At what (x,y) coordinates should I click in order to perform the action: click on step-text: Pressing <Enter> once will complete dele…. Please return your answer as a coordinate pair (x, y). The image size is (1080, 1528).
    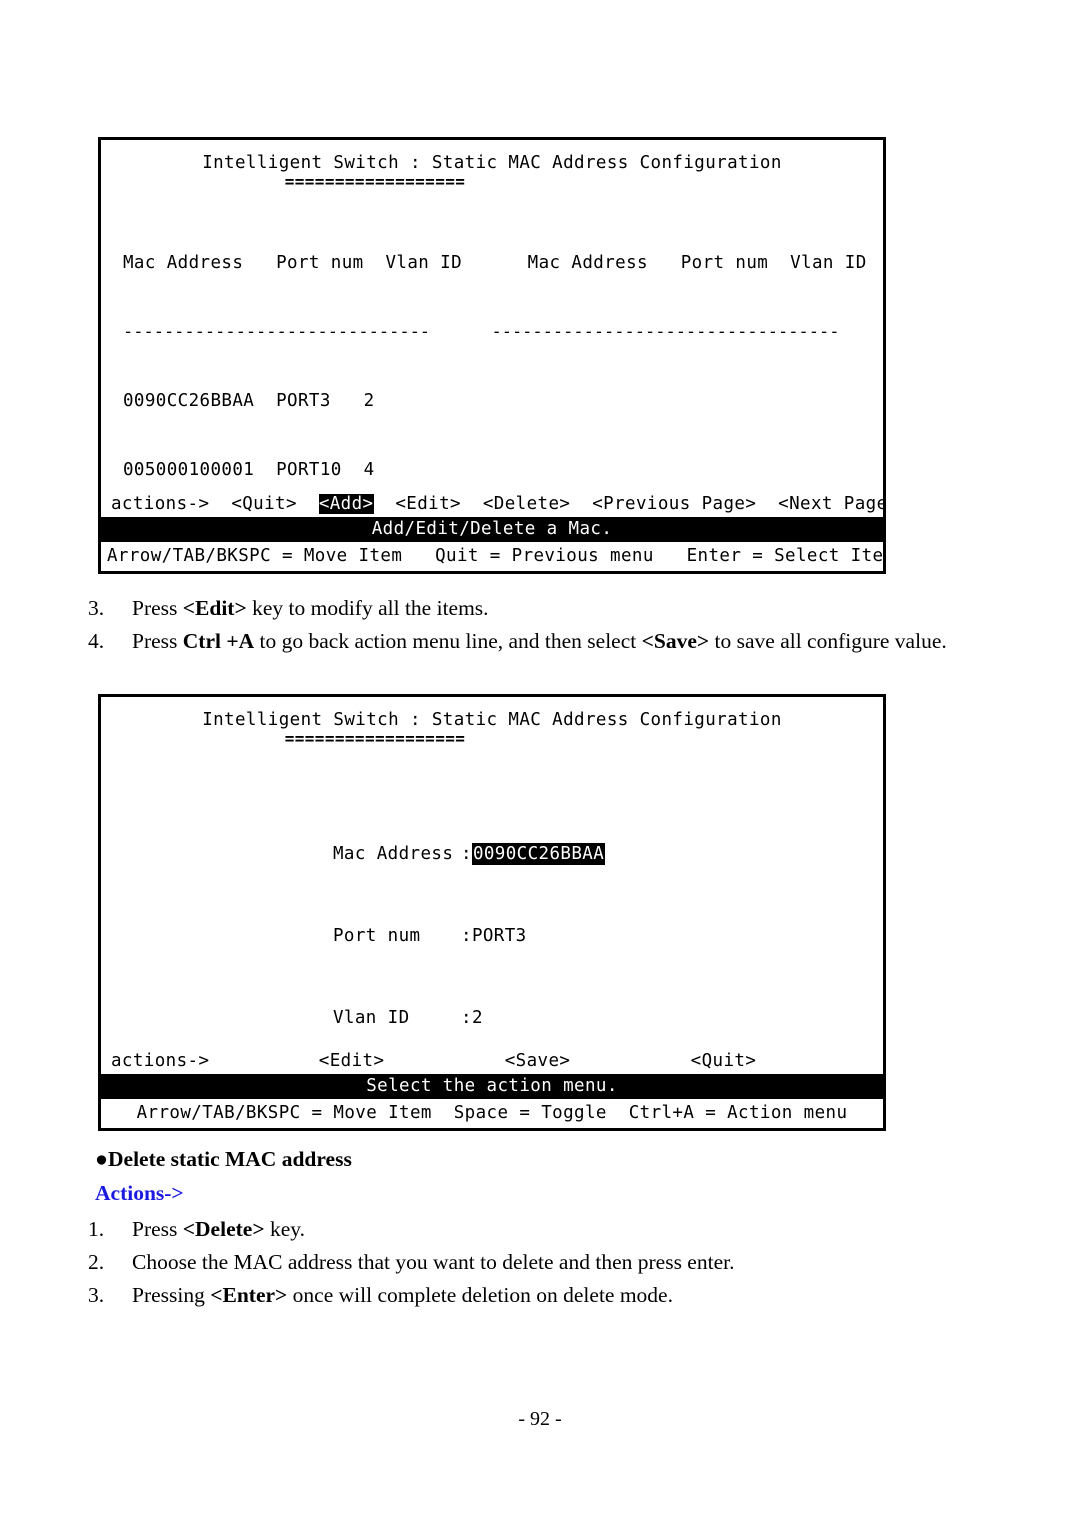
    Looking at the image, I should click on (402, 1295).